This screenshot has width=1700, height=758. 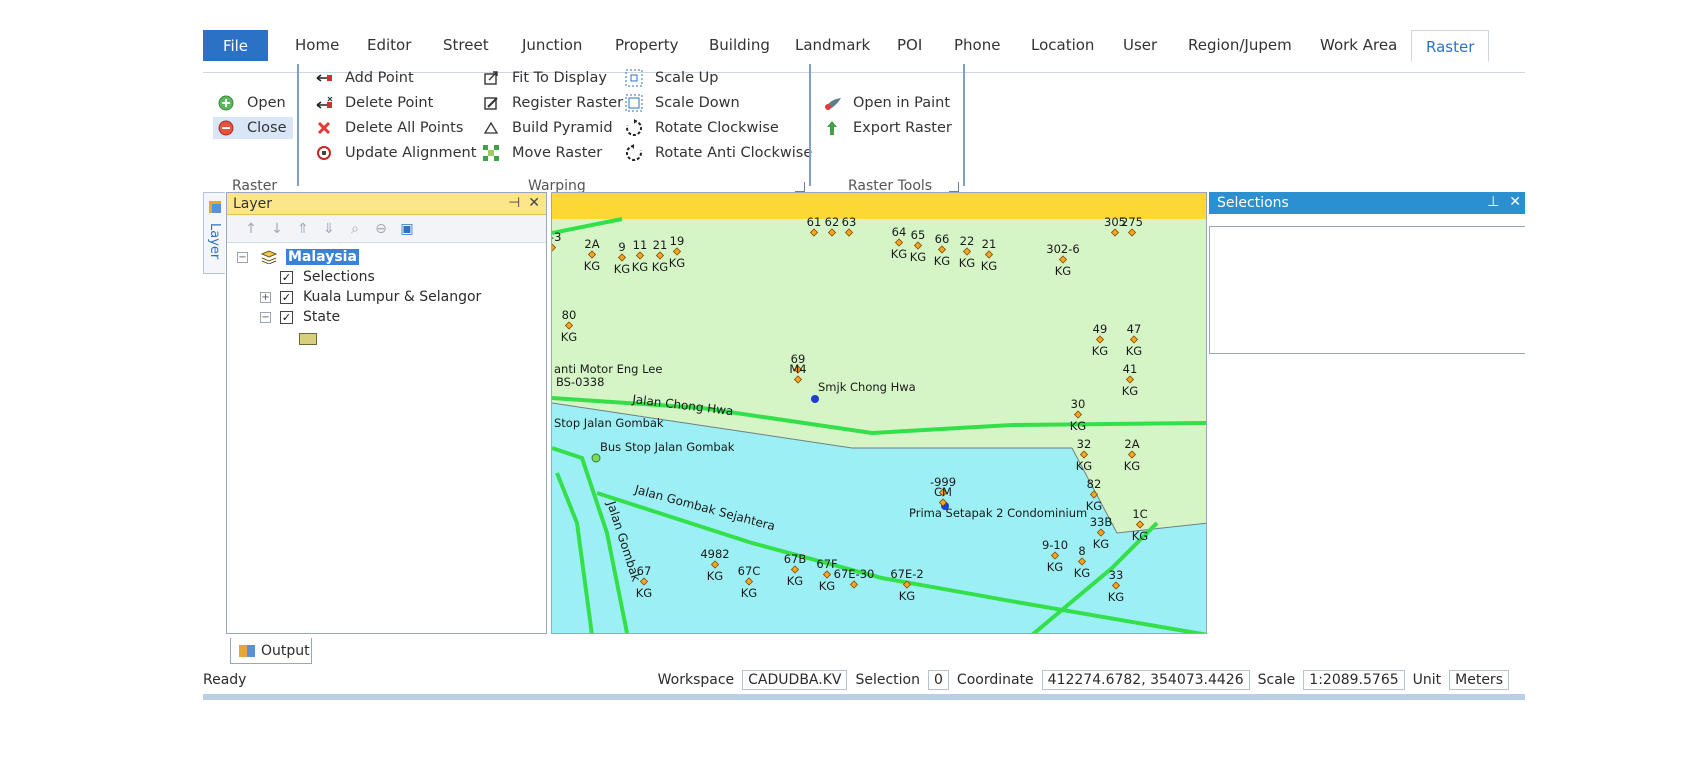 What do you see at coordinates (389, 128) in the screenshot?
I see `delete-all-points-button: Delete All Points` at bounding box center [389, 128].